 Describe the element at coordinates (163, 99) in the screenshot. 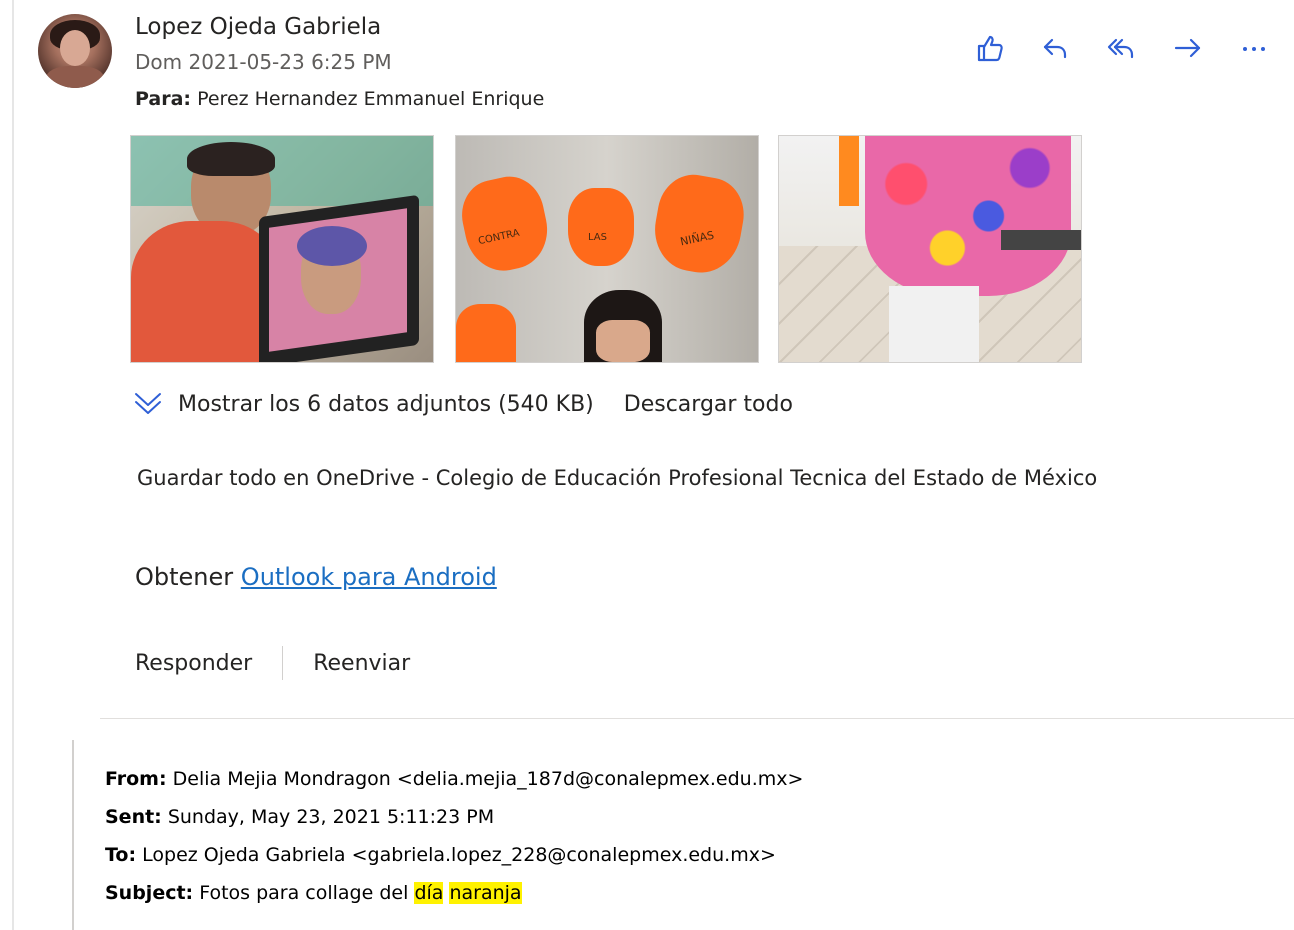

I see `to-label: Para:` at that location.